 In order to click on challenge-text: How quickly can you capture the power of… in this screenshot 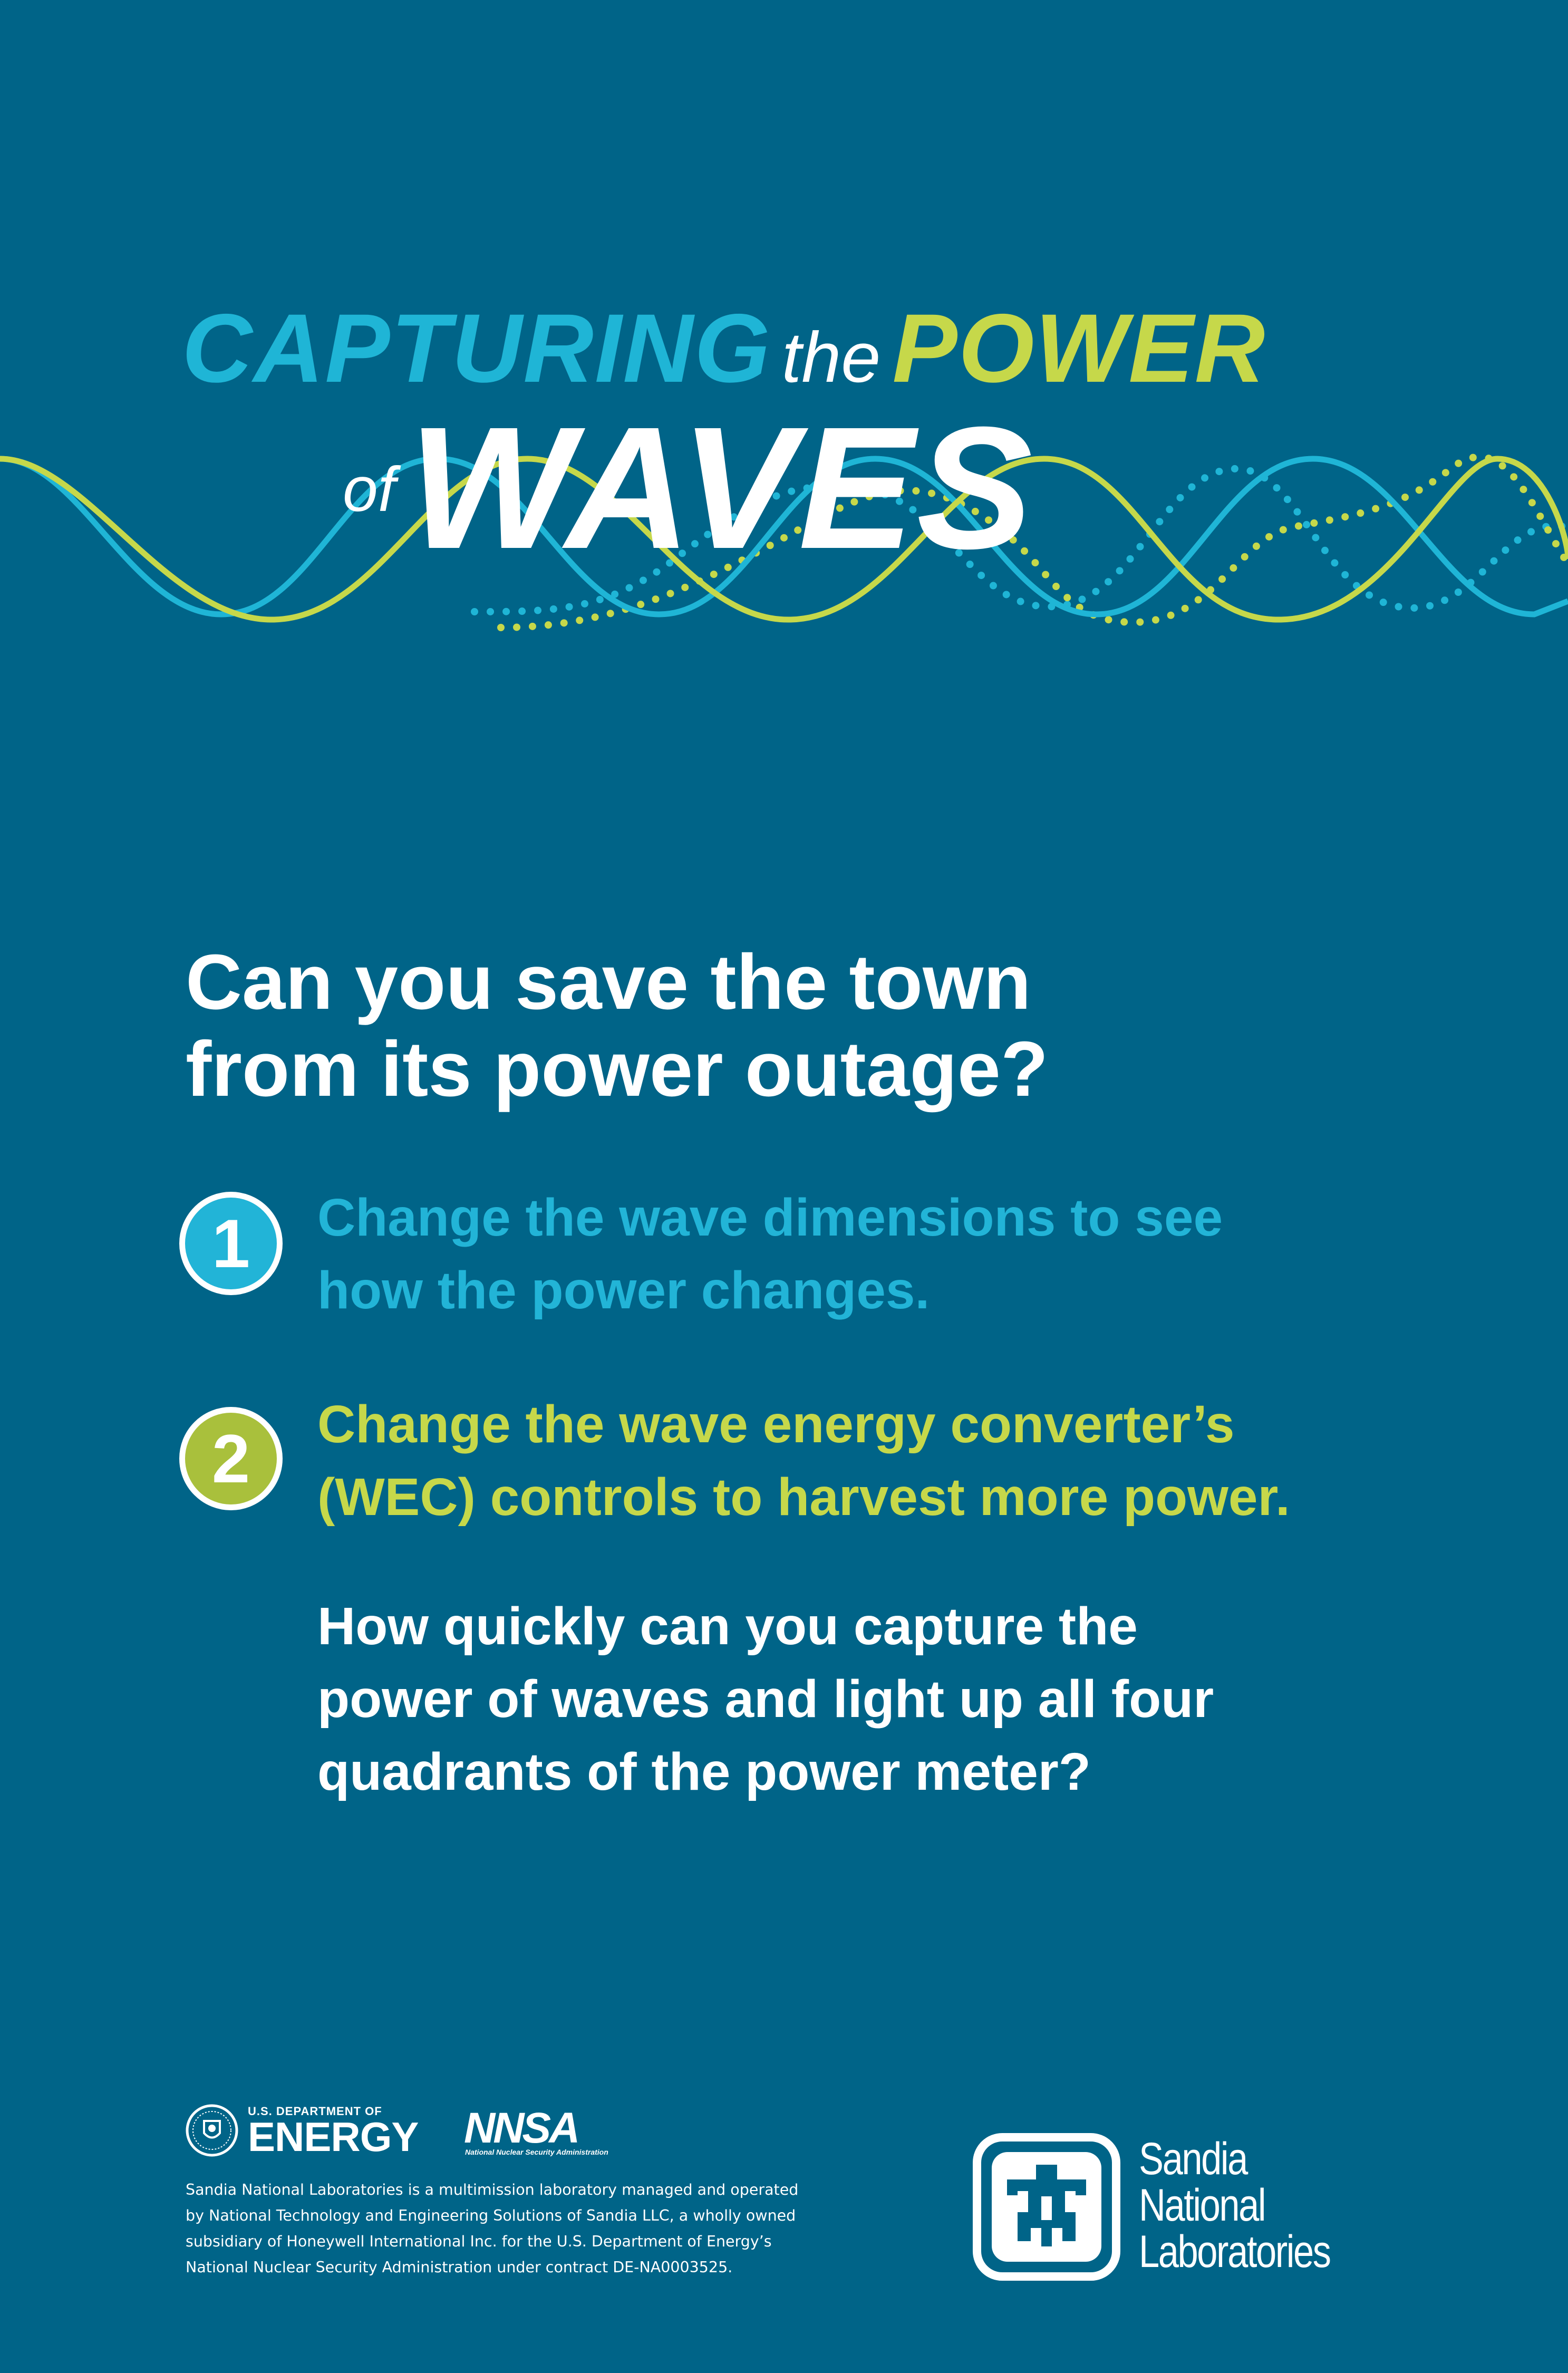, I will do `click(884, 1699)`.